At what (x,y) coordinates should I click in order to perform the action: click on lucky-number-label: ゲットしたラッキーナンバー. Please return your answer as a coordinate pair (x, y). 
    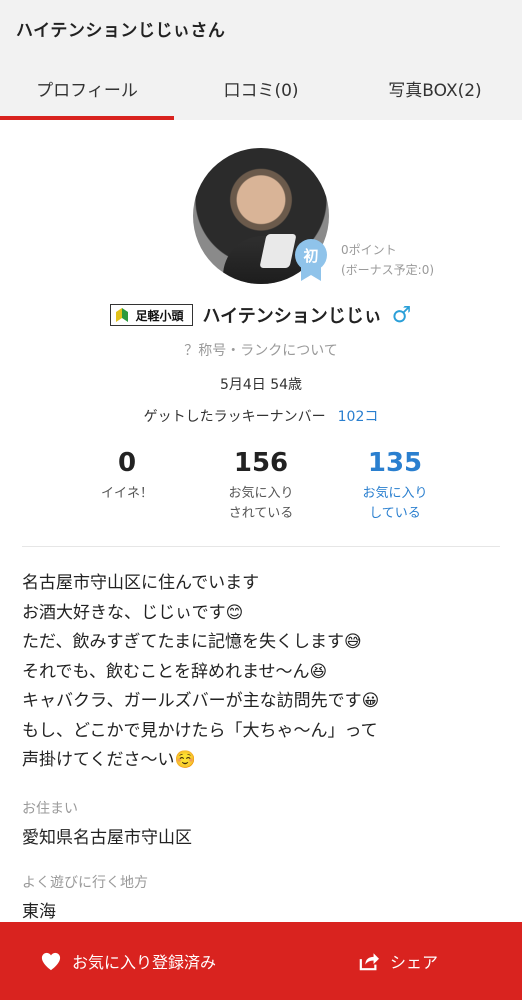
    Looking at the image, I should click on (234, 417).